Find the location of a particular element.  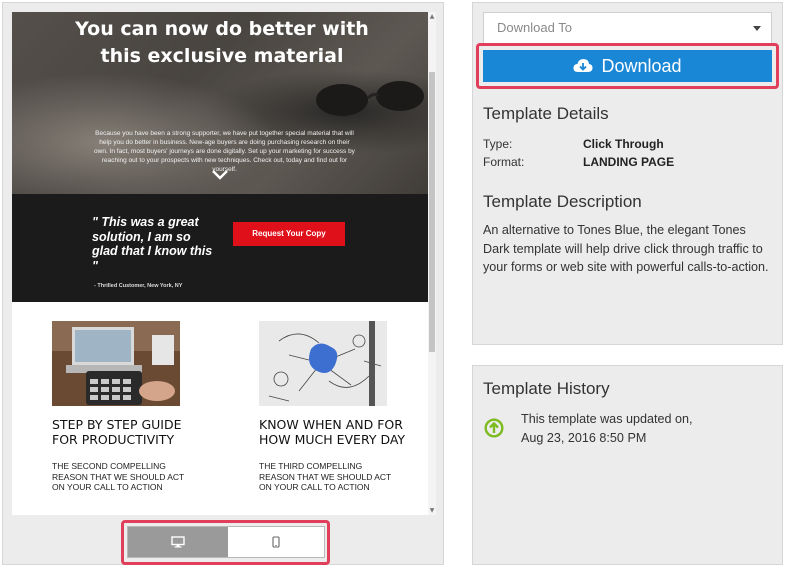

scroll-down-arrow-icon: ▼ is located at coordinates (432, 510).